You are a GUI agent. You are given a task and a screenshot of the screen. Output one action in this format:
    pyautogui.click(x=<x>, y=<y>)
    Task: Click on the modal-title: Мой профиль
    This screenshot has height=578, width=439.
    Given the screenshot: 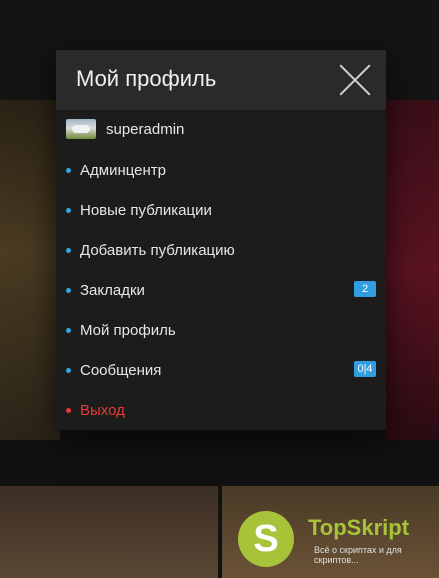 What is the action you would take?
    pyautogui.click(x=146, y=78)
    